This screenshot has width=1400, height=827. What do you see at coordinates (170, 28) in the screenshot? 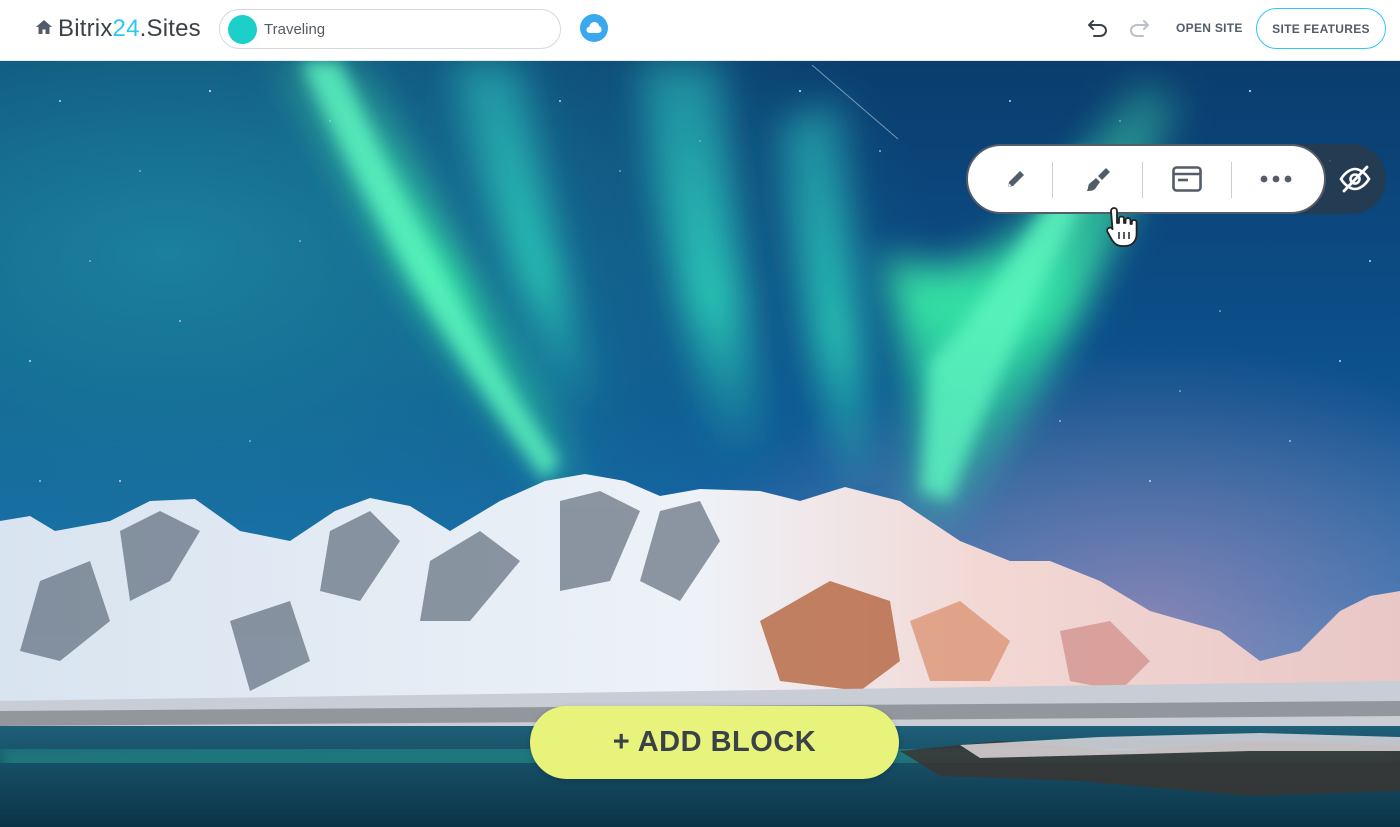
I see `brand-suffix: .Sites` at bounding box center [170, 28].